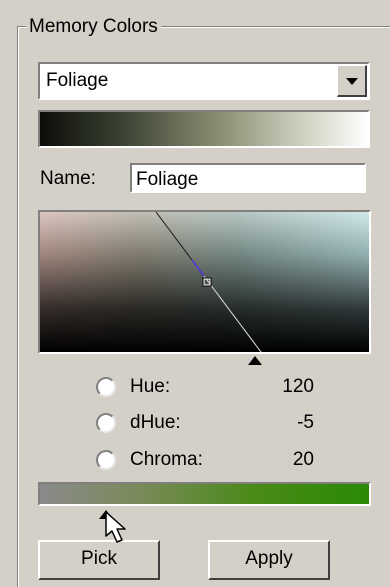 The image size is (390, 587). I want to click on dhue-value: -5, so click(305, 422).